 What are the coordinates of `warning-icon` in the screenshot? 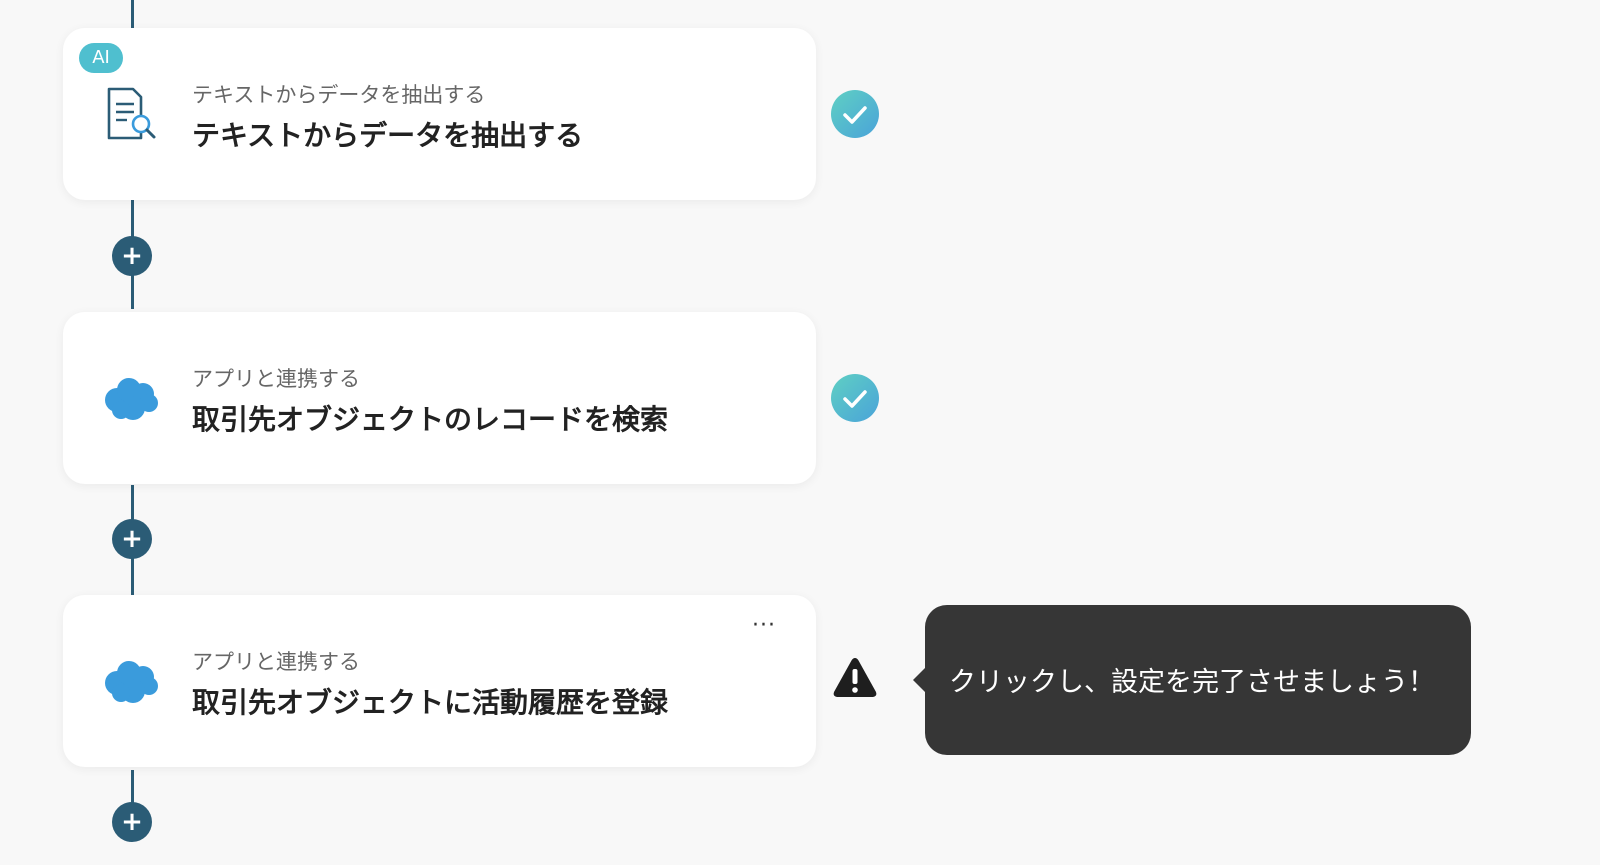 It's located at (855, 678).